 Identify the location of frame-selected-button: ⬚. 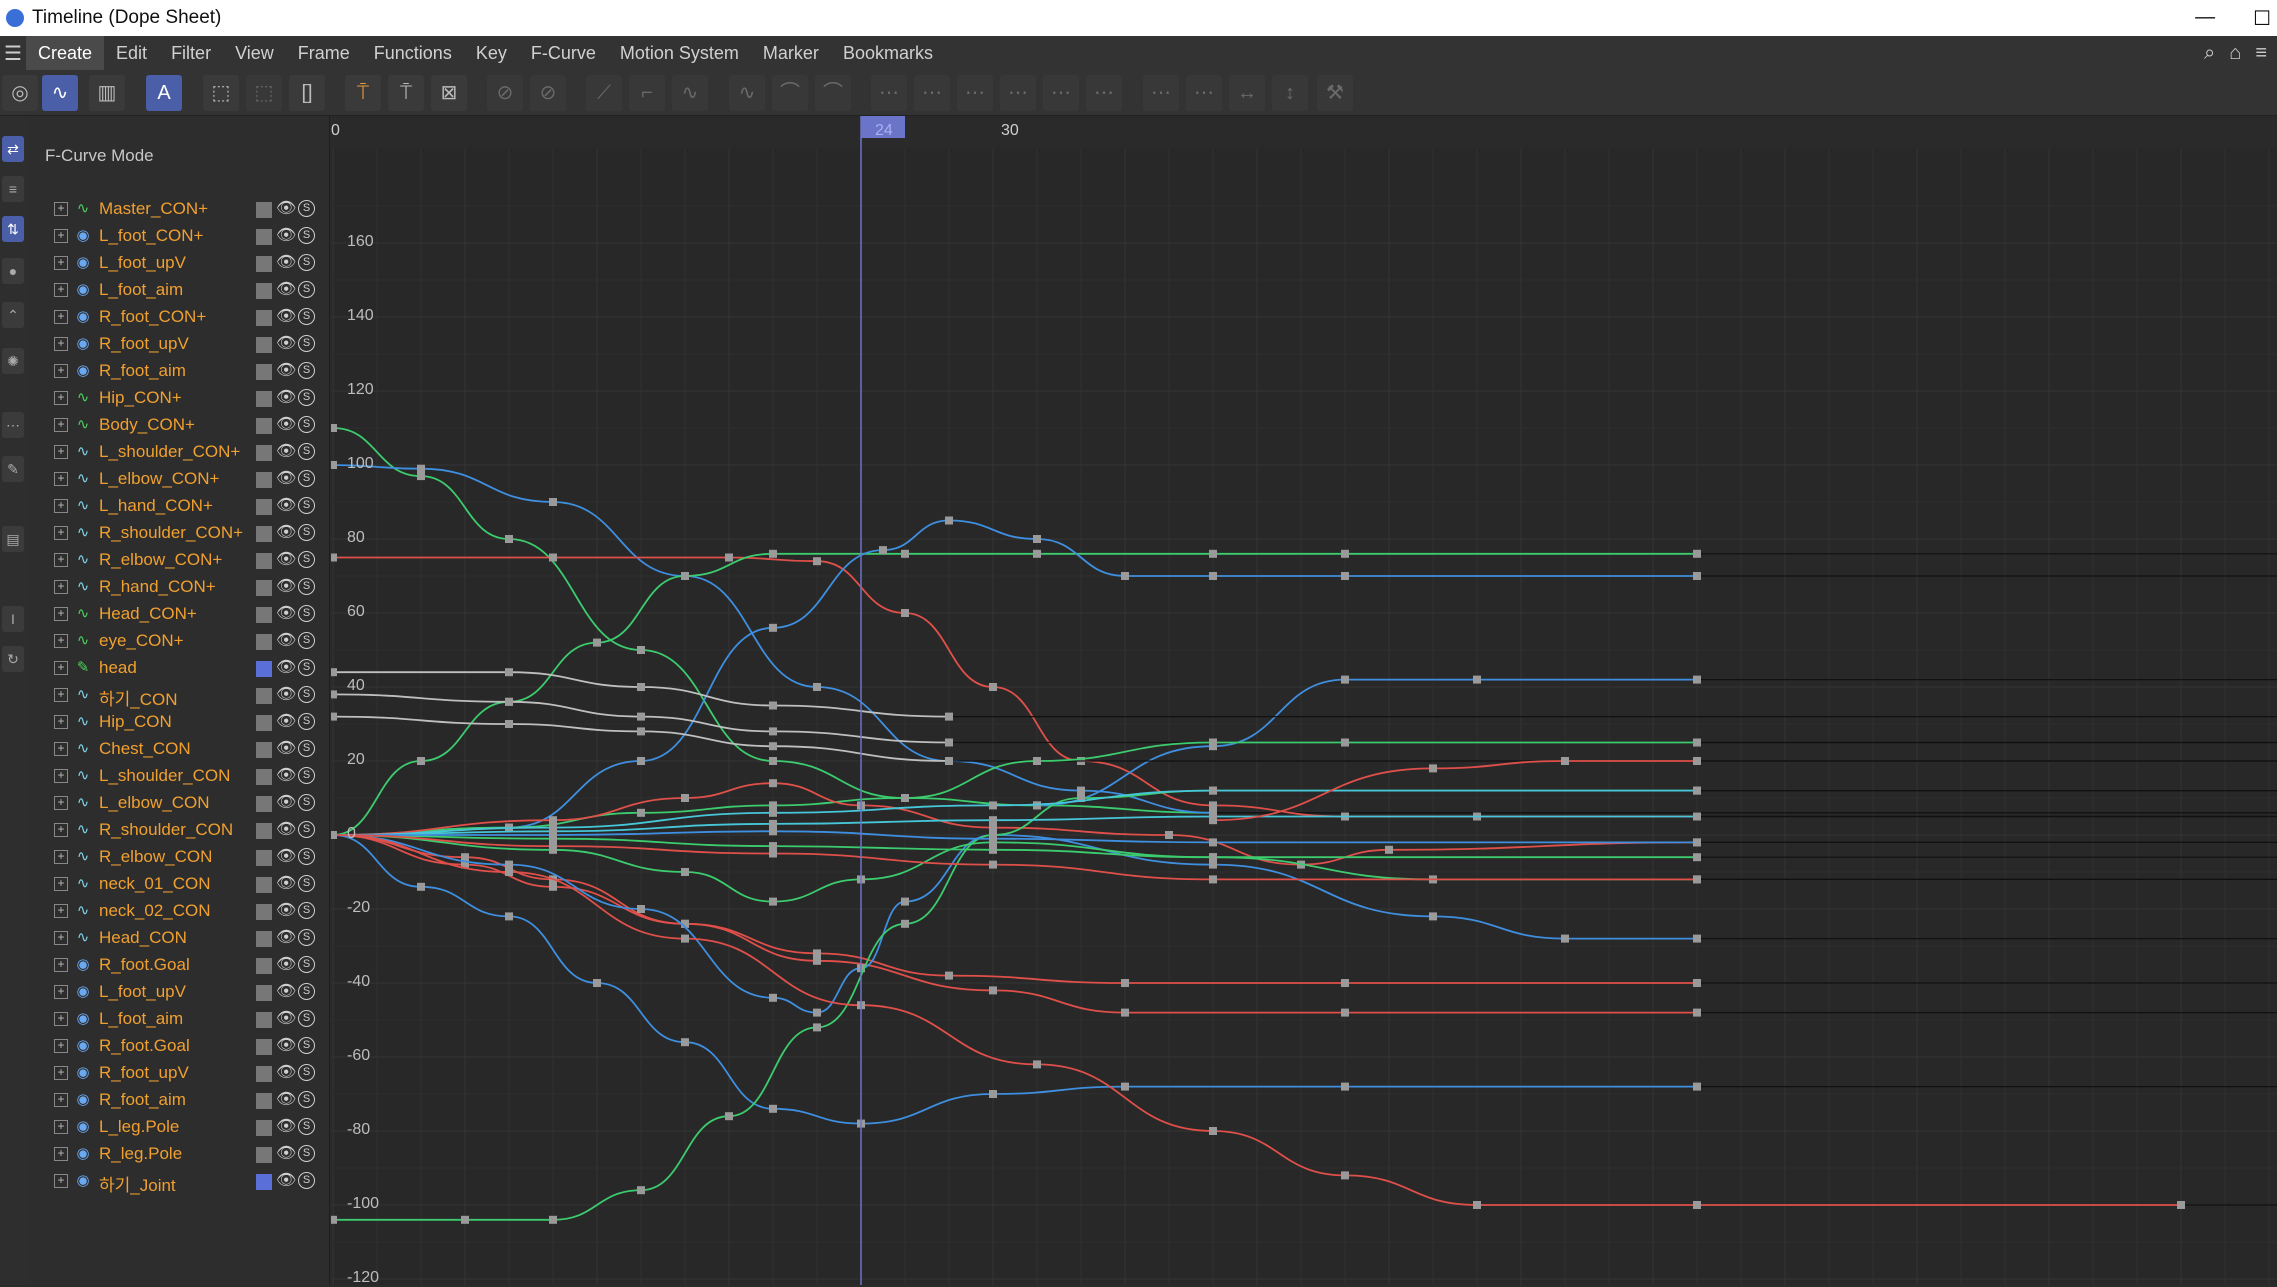
(264, 93).